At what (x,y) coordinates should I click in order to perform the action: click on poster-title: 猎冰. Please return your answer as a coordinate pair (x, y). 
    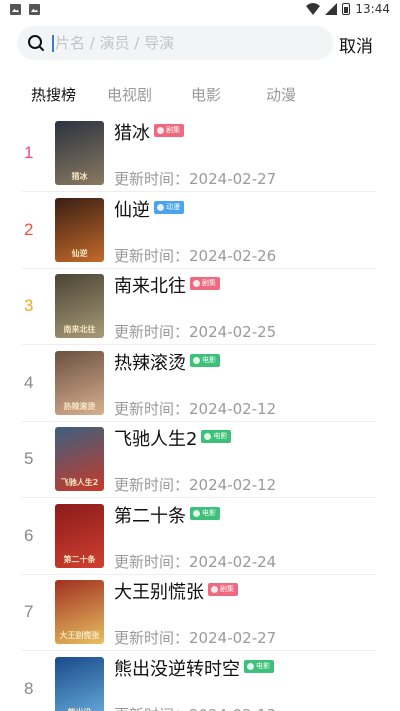
    Looking at the image, I should click on (79, 176).